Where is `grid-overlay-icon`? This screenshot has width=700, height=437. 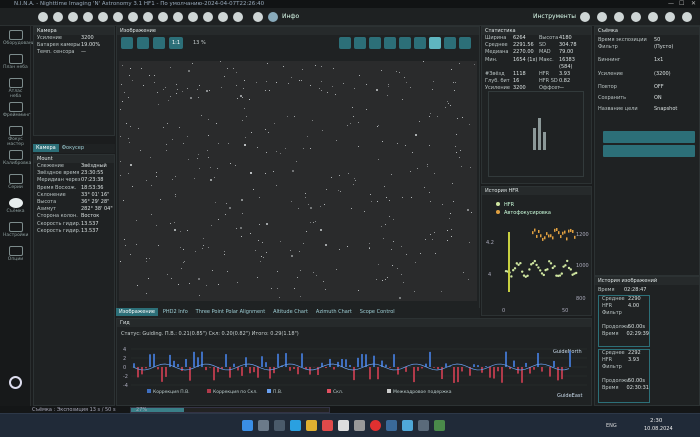
grid-overlay-icon is located at coordinates (375, 43).